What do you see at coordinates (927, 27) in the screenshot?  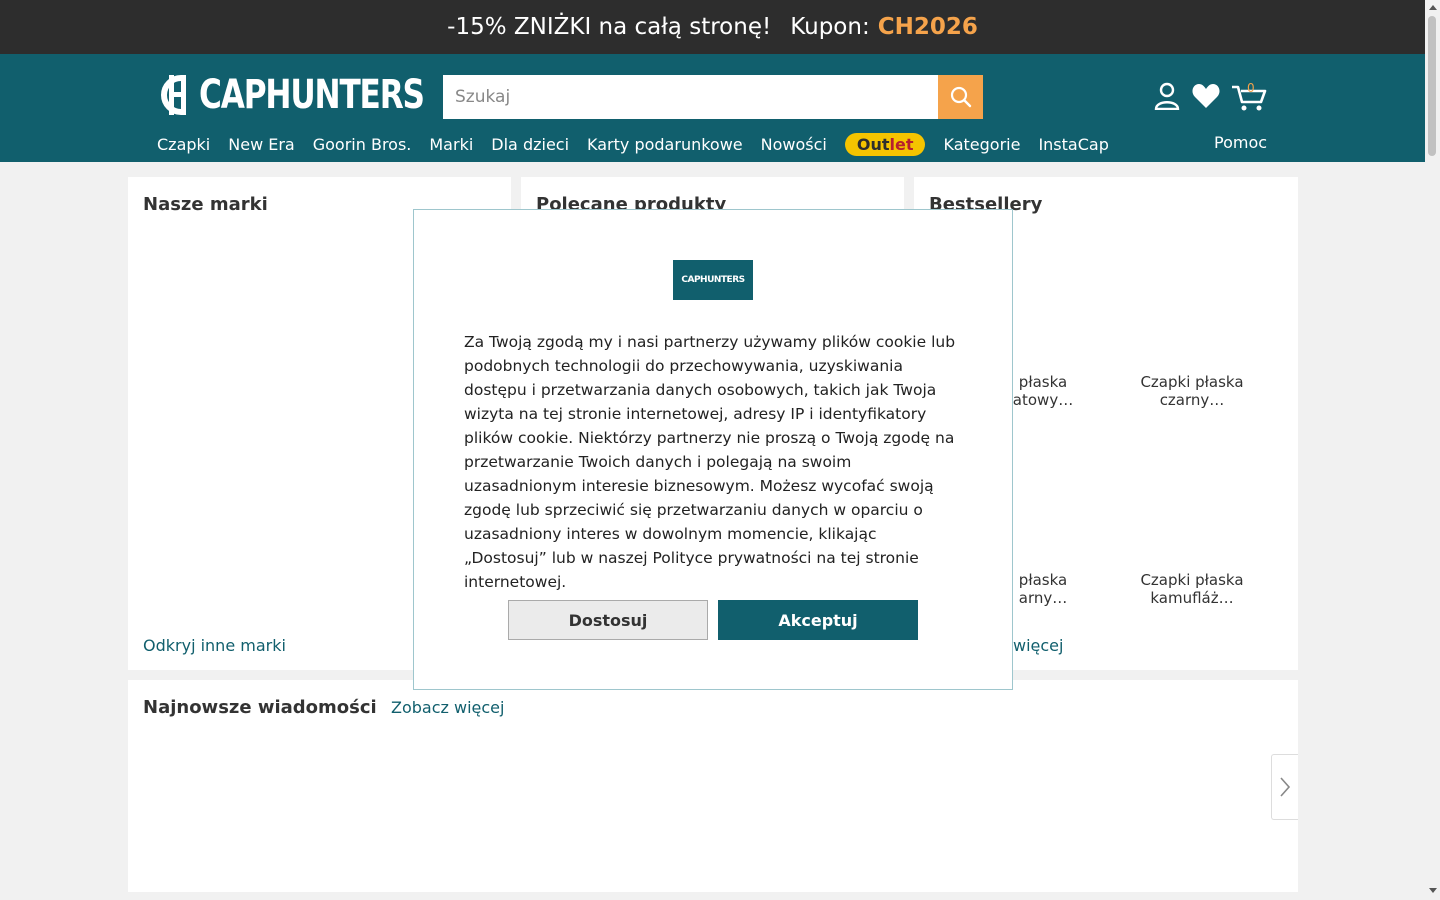 I see `coupon-code: CH2026` at bounding box center [927, 27].